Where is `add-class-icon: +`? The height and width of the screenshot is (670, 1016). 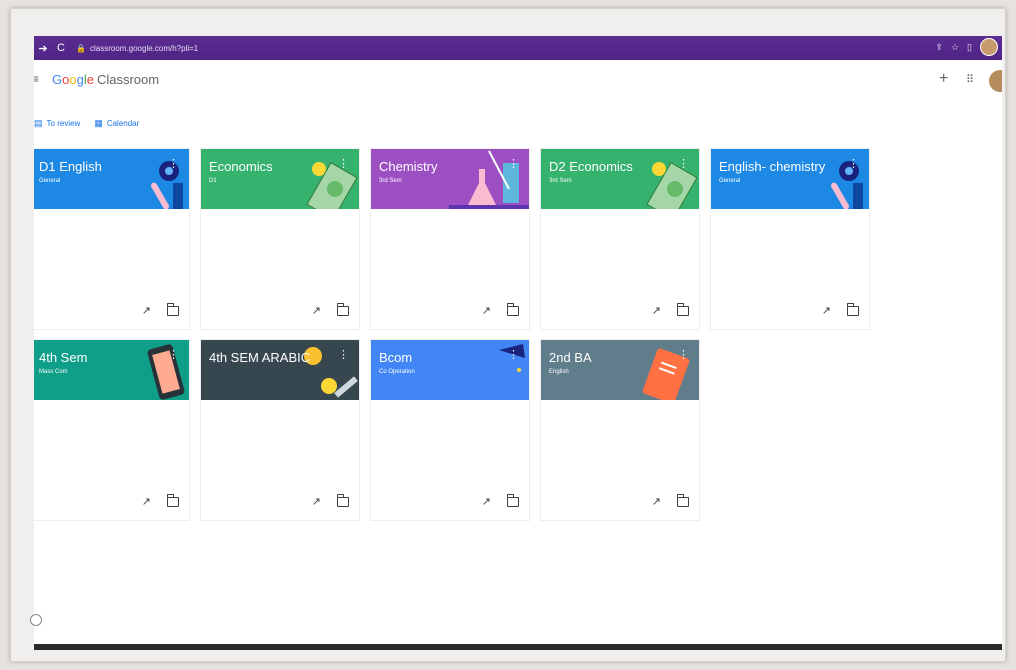 add-class-icon: + is located at coordinates (943, 79).